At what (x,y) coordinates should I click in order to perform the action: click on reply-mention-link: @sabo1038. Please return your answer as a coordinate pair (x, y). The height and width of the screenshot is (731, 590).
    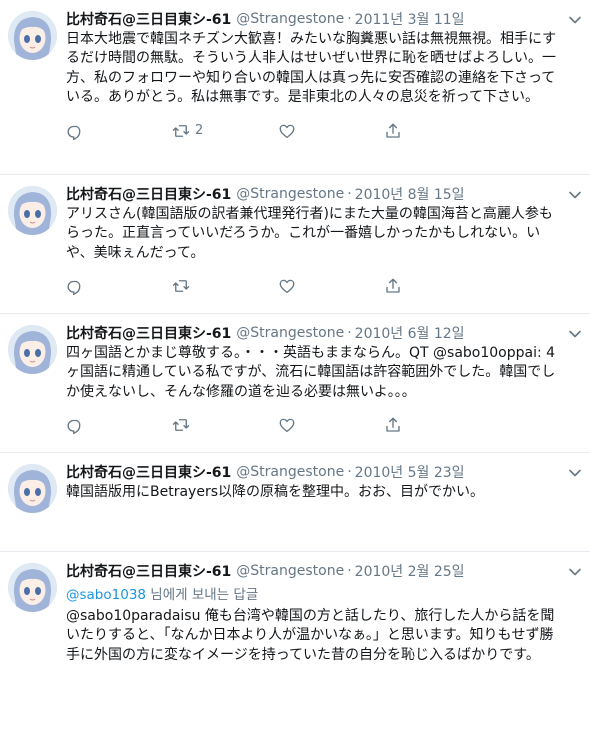
    Looking at the image, I should click on (106, 595).